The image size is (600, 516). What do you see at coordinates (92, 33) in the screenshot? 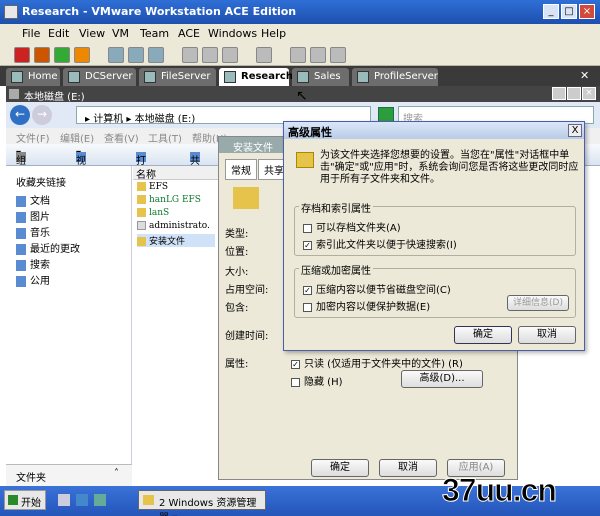
I see `menu-view: View` at bounding box center [92, 33].